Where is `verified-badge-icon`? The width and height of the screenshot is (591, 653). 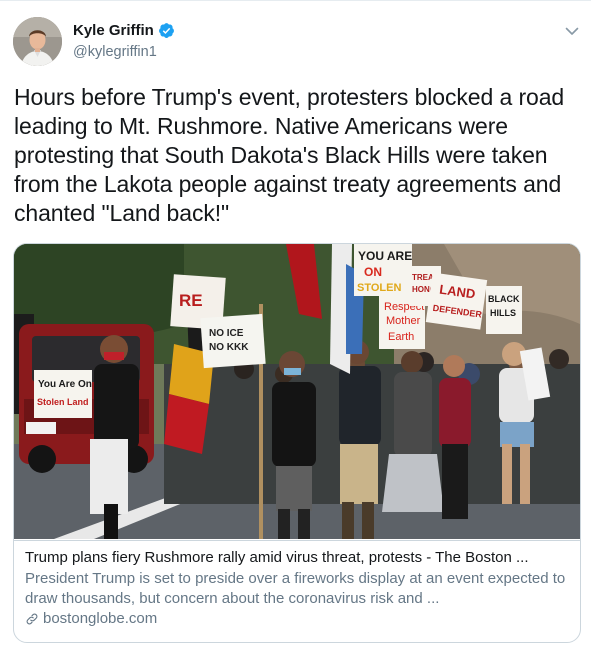
verified-badge-icon is located at coordinates (166, 30).